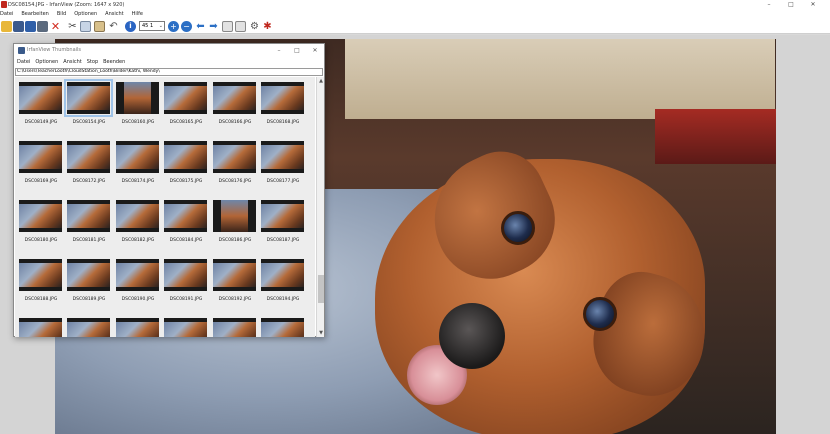 This screenshot has width=830, height=434. What do you see at coordinates (321, 81) in the screenshot?
I see `scroll-up-icon: ▲` at bounding box center [321, 81].